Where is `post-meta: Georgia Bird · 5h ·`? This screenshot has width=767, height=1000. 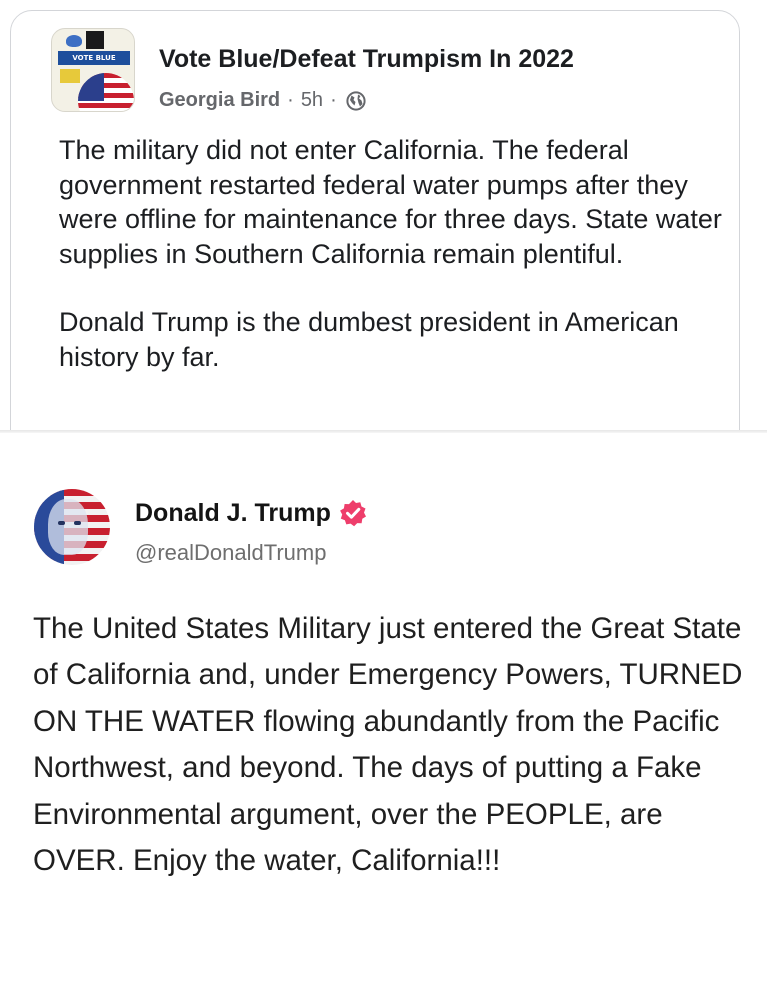
post-meta: Georgia Bird · 5h · is located at coordinates (262, 100).